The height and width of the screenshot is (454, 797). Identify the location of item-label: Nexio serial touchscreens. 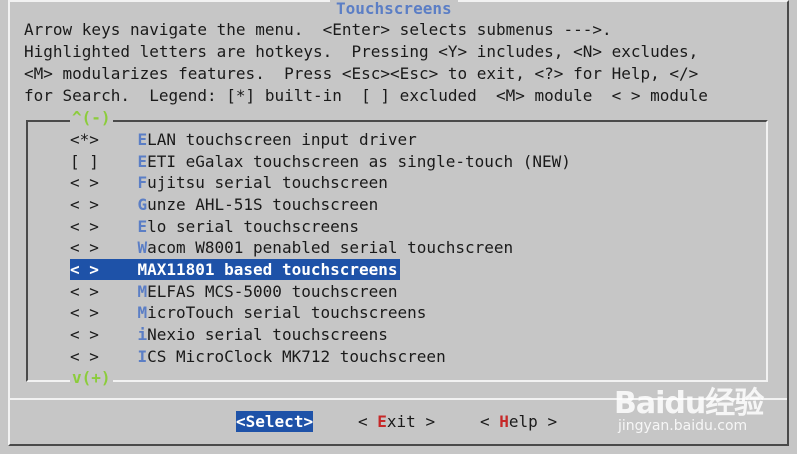
(267, 334).